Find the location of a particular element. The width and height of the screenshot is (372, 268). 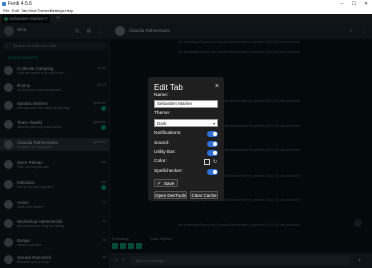

name-label: Name: is located at coordinates (161, 95).